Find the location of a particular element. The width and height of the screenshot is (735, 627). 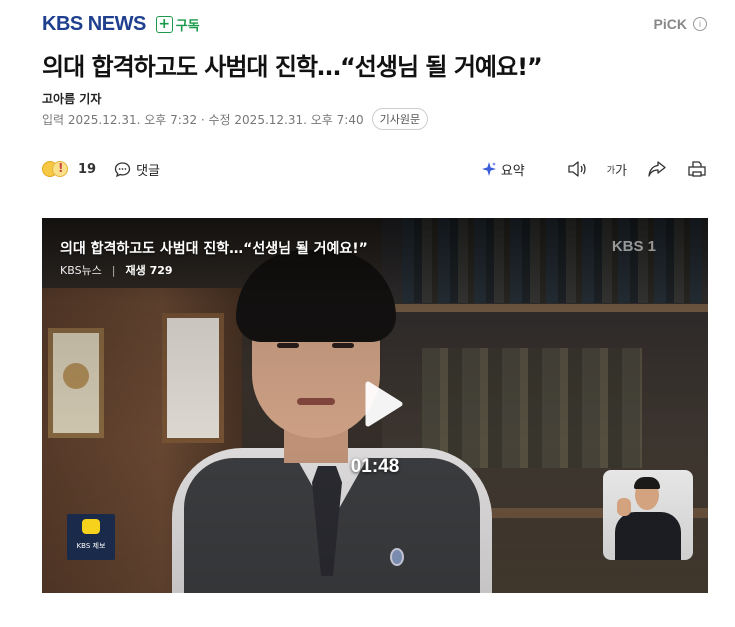

subscribe-button: + 구독 is located at coordinates (177, 24).